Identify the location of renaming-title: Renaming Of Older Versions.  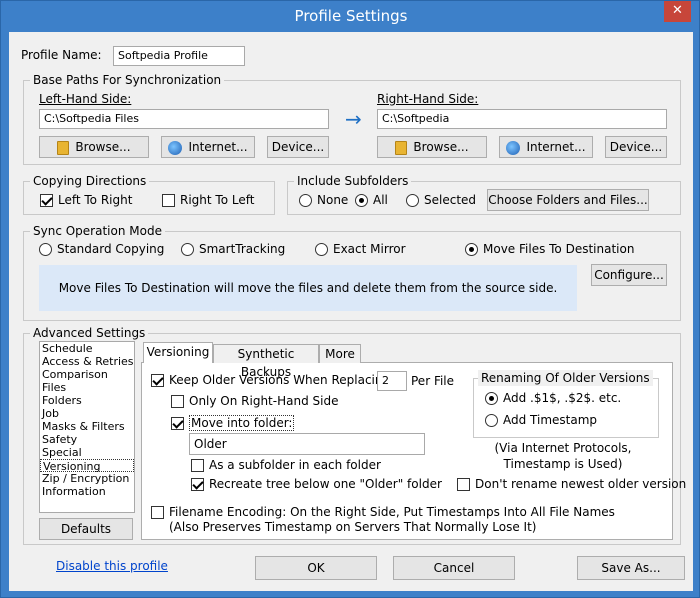
(565, 378).